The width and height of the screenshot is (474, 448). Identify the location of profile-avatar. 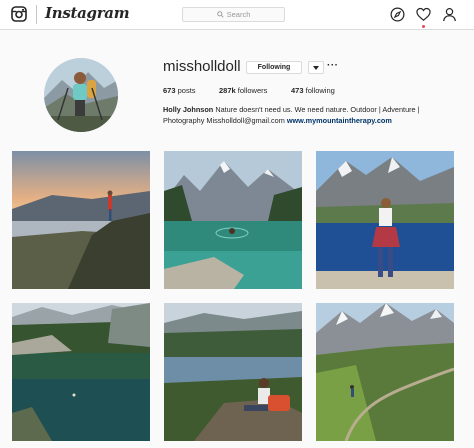
(81, 95).